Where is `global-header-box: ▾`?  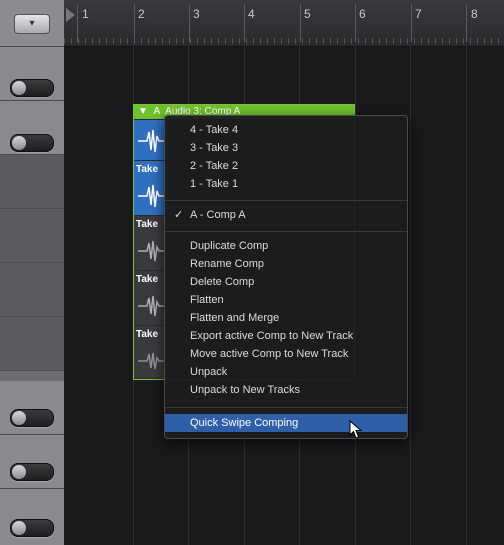
global-header-box: ▾ is located at coordinates (32, 23).